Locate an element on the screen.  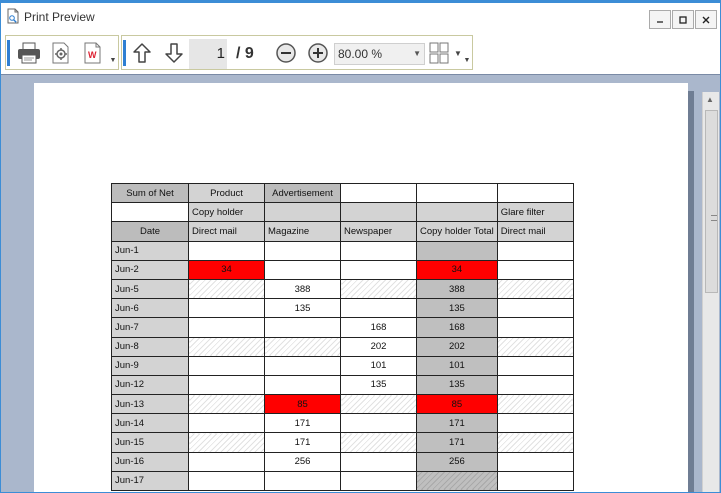
vertical-scrollbar: ▲ is located at coordinates (710, 292).